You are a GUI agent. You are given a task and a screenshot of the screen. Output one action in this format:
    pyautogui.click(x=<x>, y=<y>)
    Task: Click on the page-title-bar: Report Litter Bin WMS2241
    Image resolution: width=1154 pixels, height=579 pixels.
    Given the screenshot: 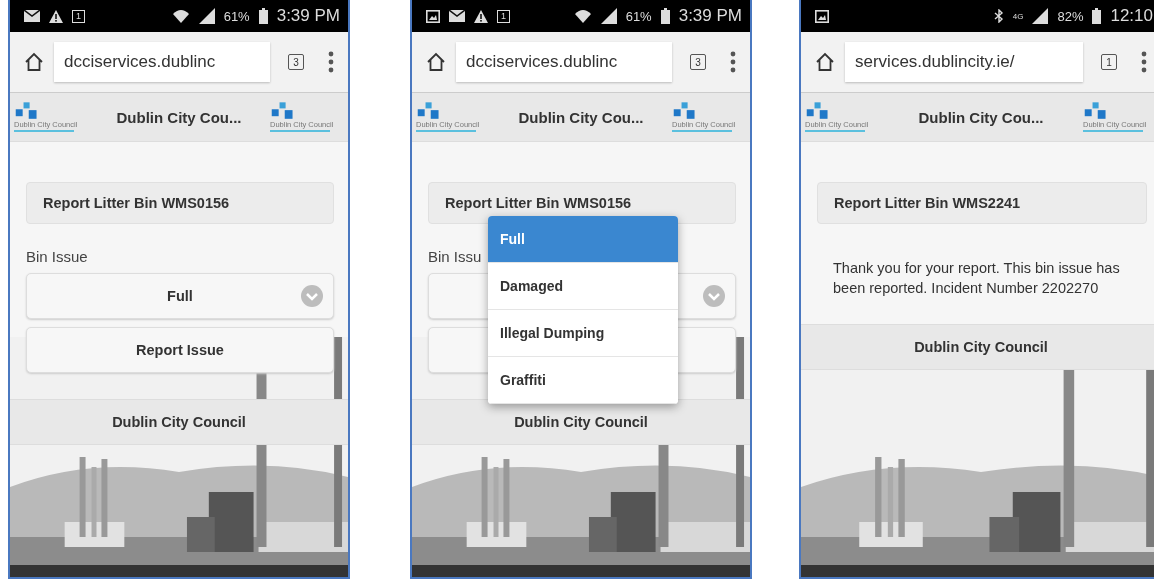 What is the action you would take?
    pyautogui.click(x=982, y=203)
    